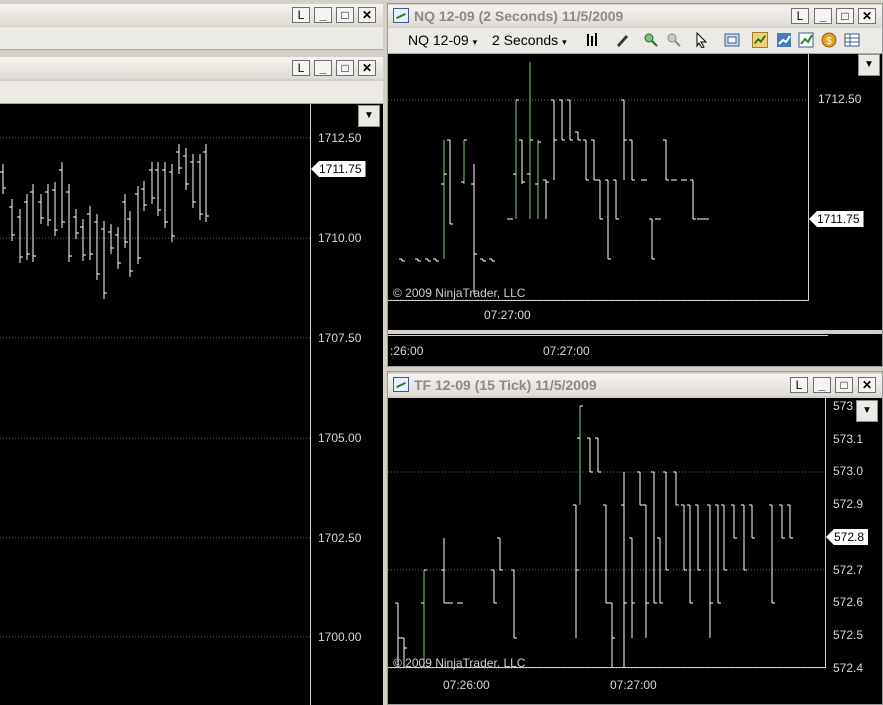 The width and height of the screenshot is (883, 705). What do you see at coordinates (519, 16) in the screenshot?
I see `window-title: NQ 12-09 (2 Seconds) 11/5/2009` at bounding box center [519, 16].